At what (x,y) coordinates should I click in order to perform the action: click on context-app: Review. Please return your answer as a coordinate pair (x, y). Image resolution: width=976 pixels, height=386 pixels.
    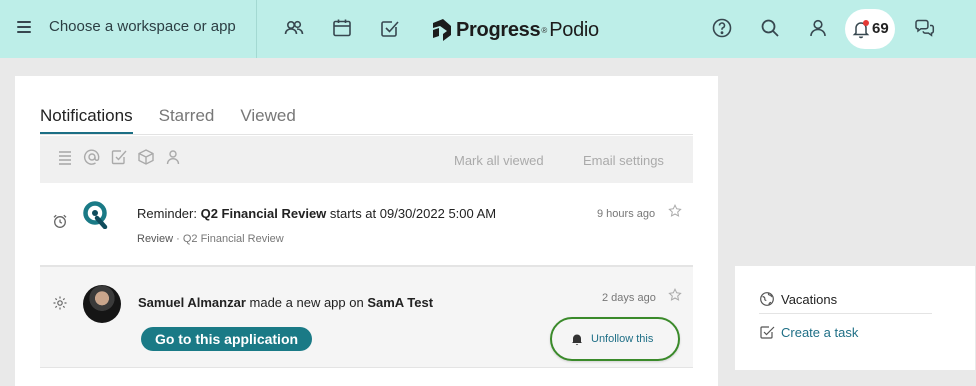
    Looking at the image, I should click on (155, 239).